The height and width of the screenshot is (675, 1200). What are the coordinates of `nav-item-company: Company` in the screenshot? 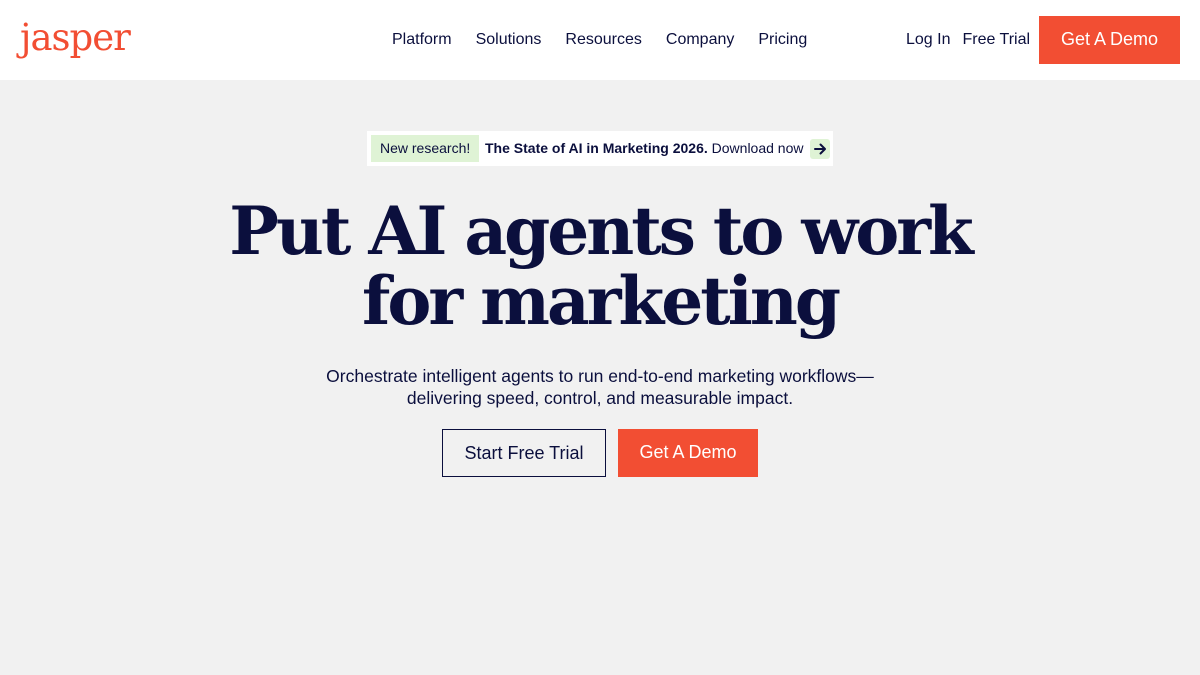 It's located at (700, 40).